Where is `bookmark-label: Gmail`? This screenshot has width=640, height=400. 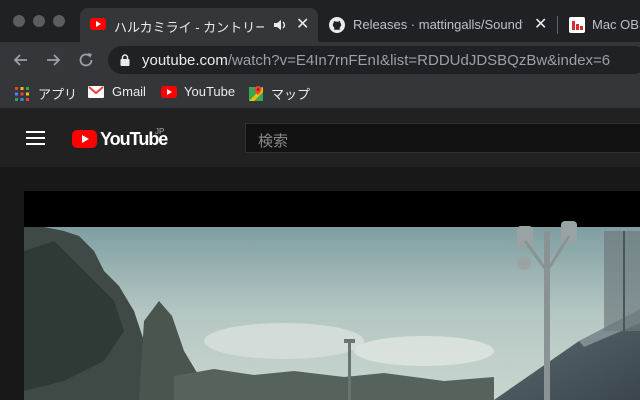
bookmark-label: Gmail is located at coordinates (129, 91).